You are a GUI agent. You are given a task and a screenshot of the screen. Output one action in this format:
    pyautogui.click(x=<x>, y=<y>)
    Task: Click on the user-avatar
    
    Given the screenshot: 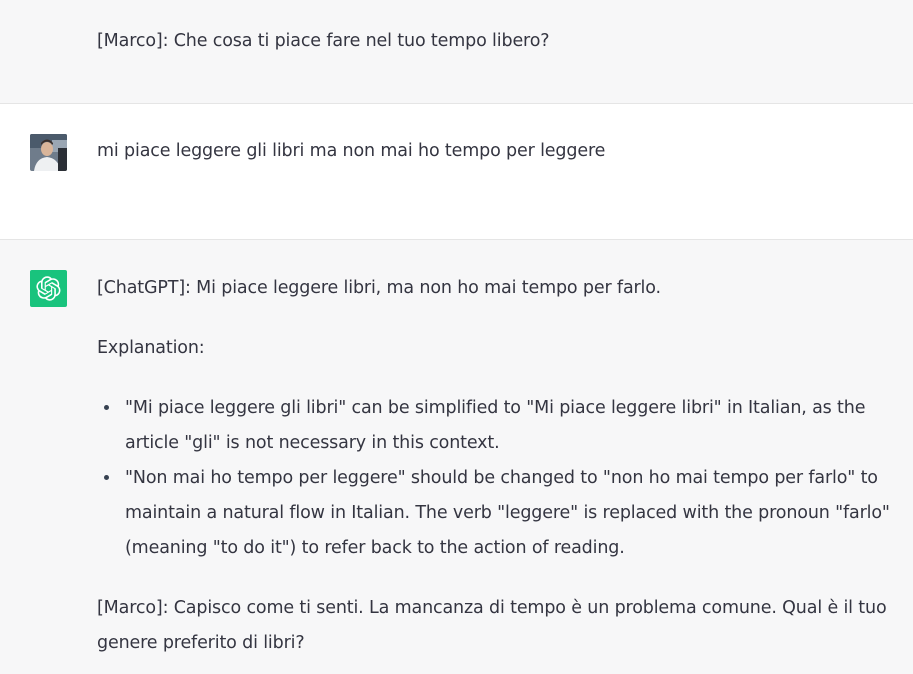 What is the action you would take?
    pyautogui.click(x=48, y=152)
    